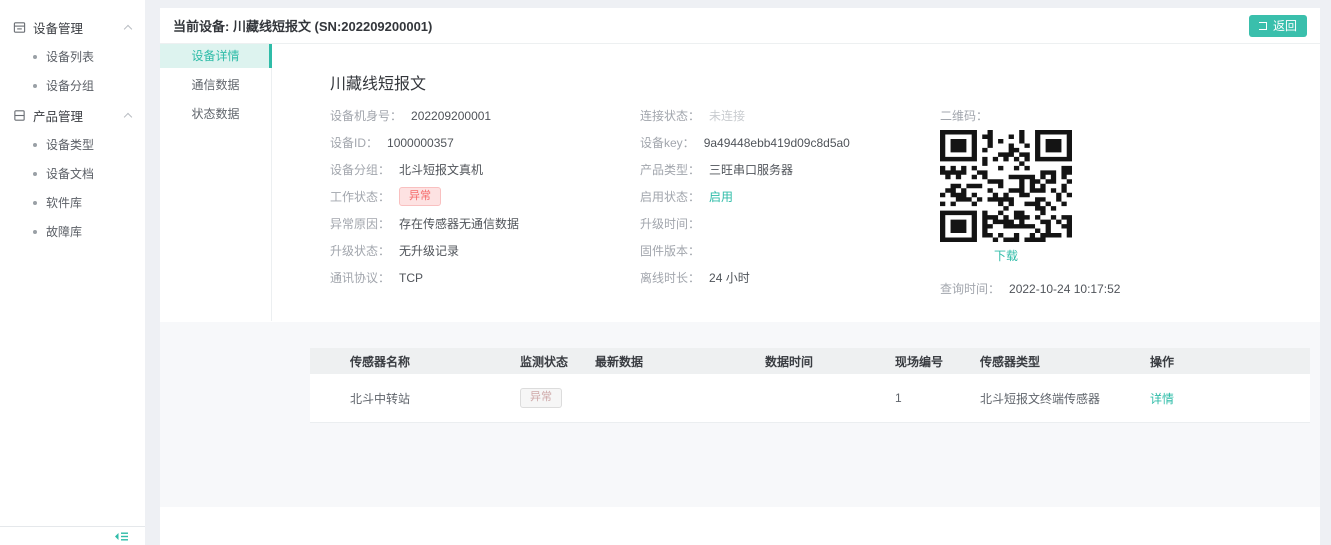  I want to click on qr-code: 下载, so click(1006, 197).